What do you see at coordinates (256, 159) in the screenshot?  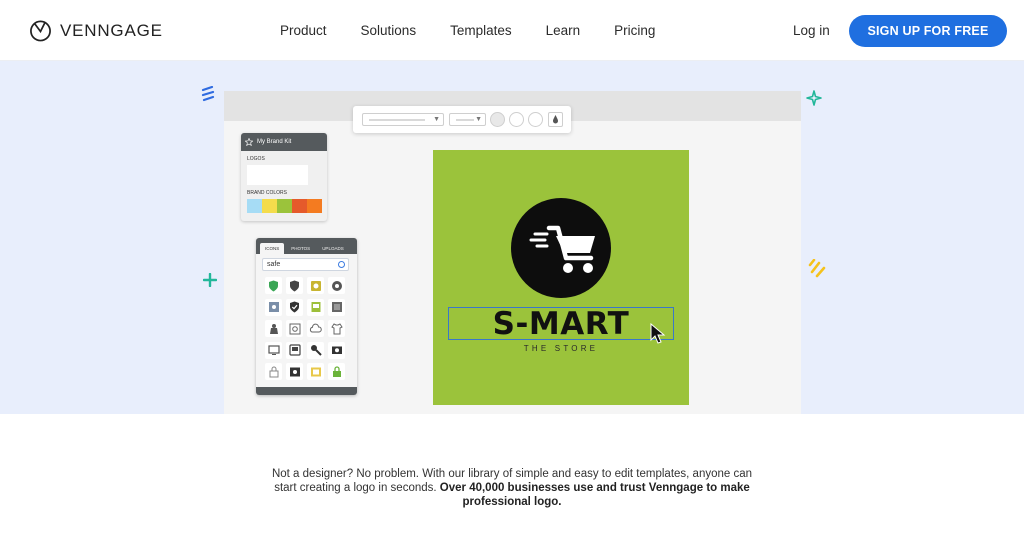 I see `logos-label: LOGOS` at bounding box center [256, 159].